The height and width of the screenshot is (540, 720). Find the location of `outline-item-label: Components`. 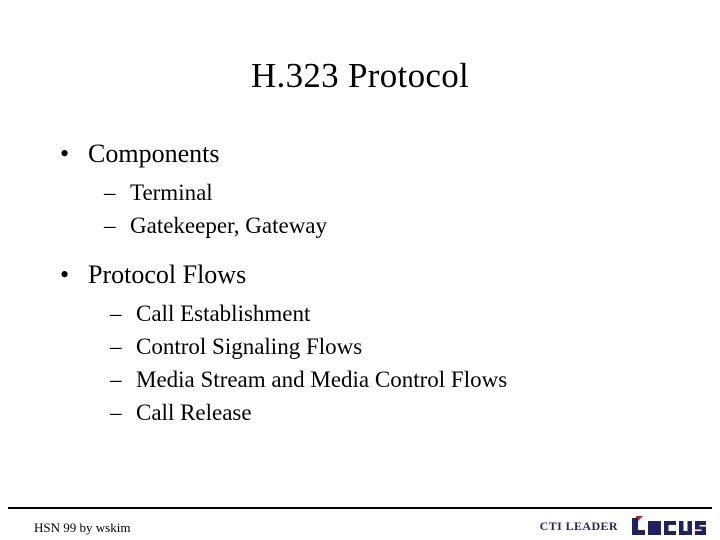

outline-item-label: Components is located at coordinates (154, 153).